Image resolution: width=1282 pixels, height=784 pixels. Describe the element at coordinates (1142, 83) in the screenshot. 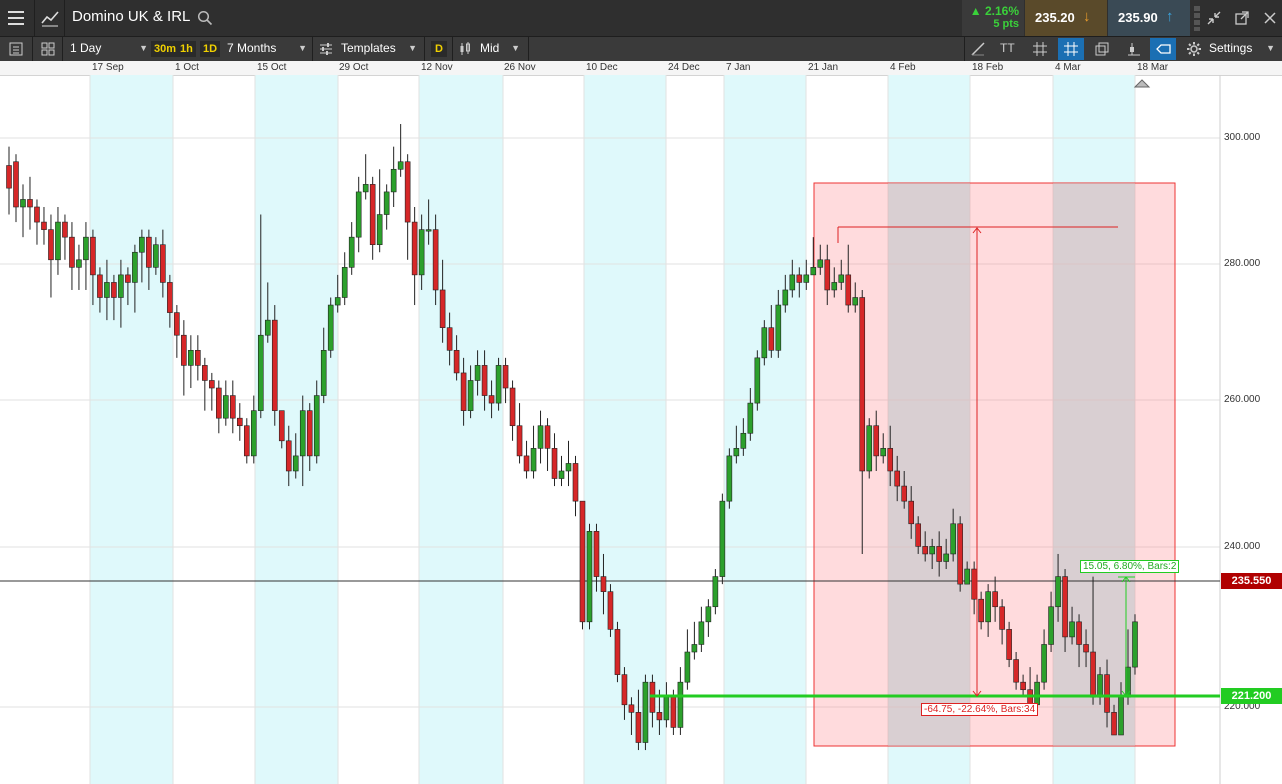

I see `time-marker-icon` at that location.